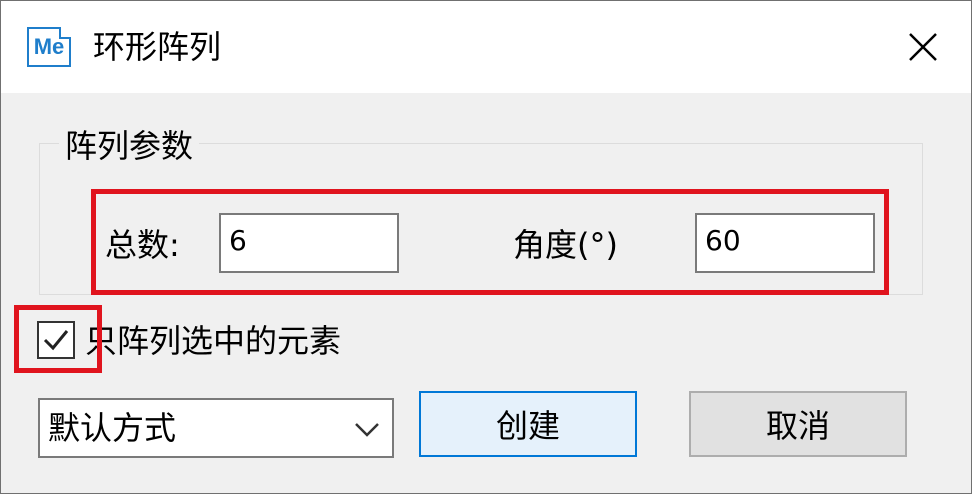 The width and height of the screenshot is (972, 494). What do you see at coordinates (309, 243) in the screenshot?
I see `count-input: 6` at bounding box center [309, 243].